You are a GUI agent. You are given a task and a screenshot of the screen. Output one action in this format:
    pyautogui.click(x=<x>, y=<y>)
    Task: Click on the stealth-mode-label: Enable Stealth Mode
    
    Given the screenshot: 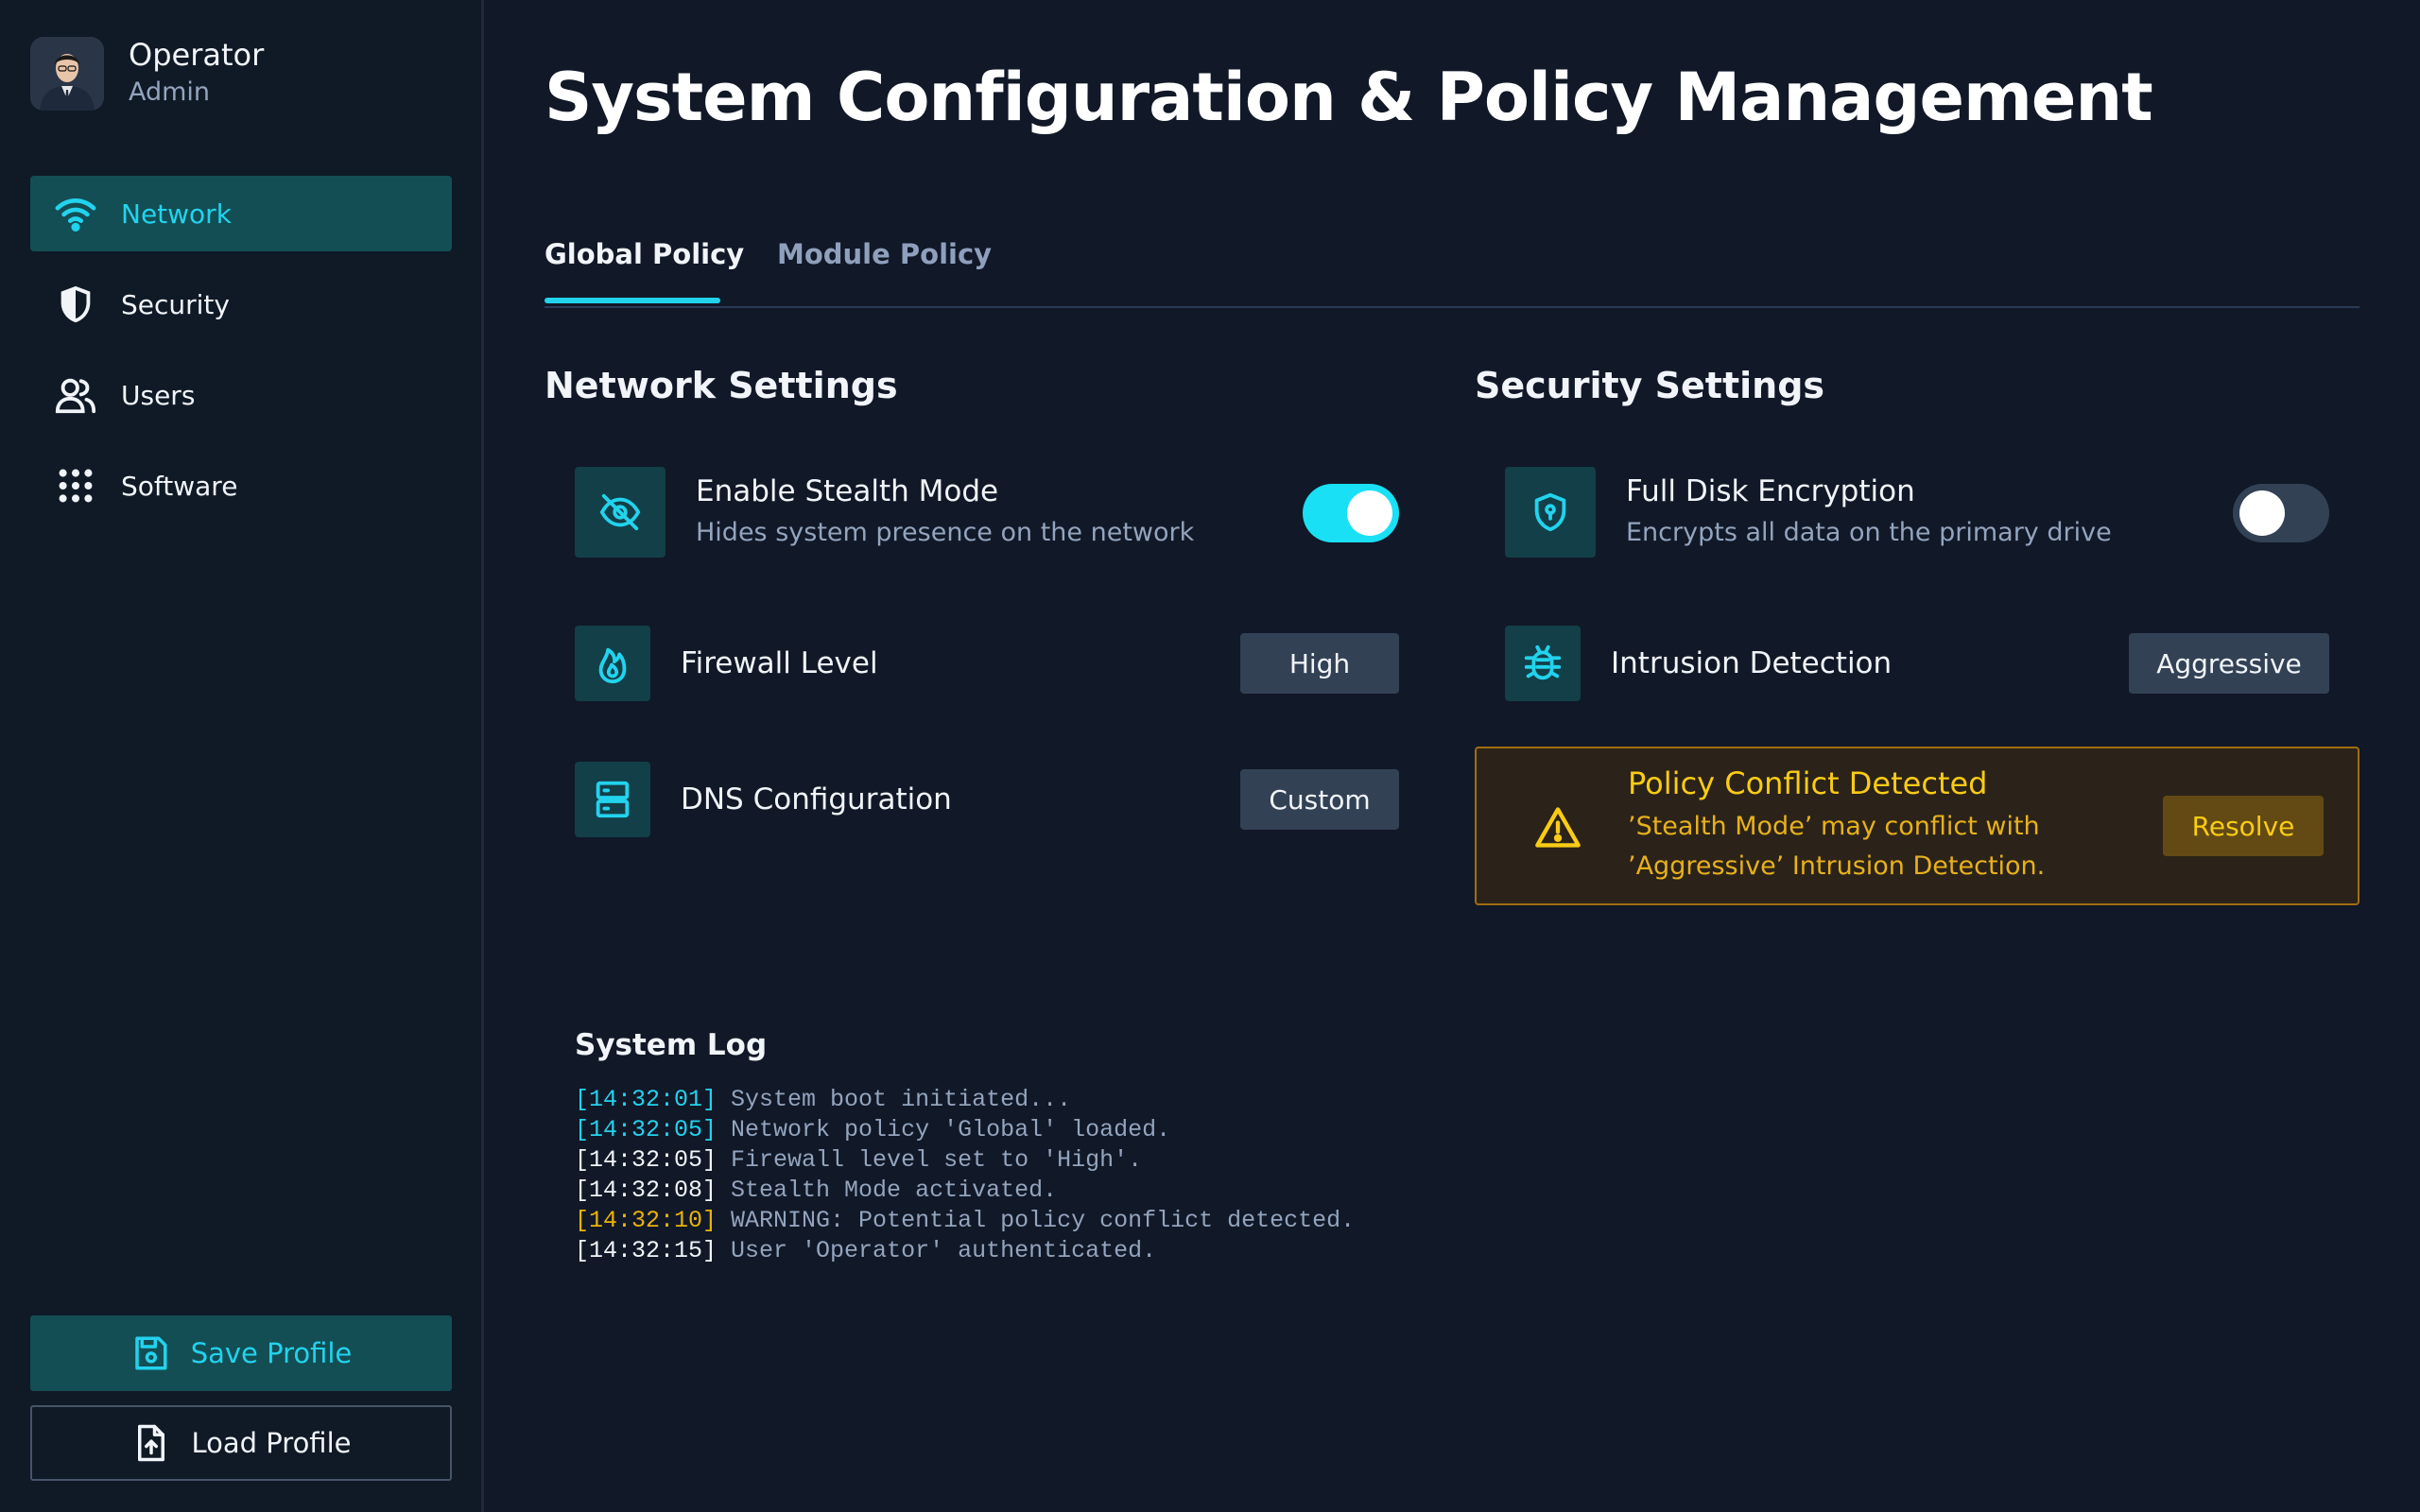 What is the action you would take?
    pyautogui.click(x=847, y=491)
    